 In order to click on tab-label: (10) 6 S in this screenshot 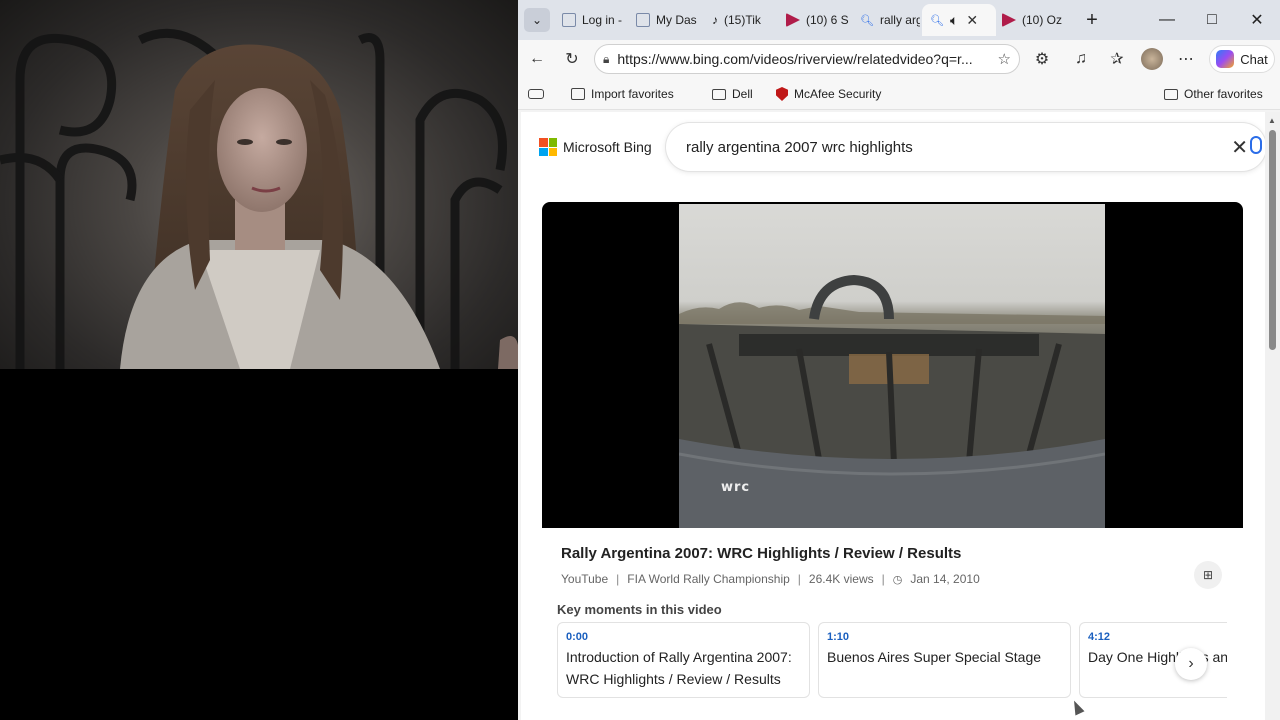, I will do `click(827, 20)`.